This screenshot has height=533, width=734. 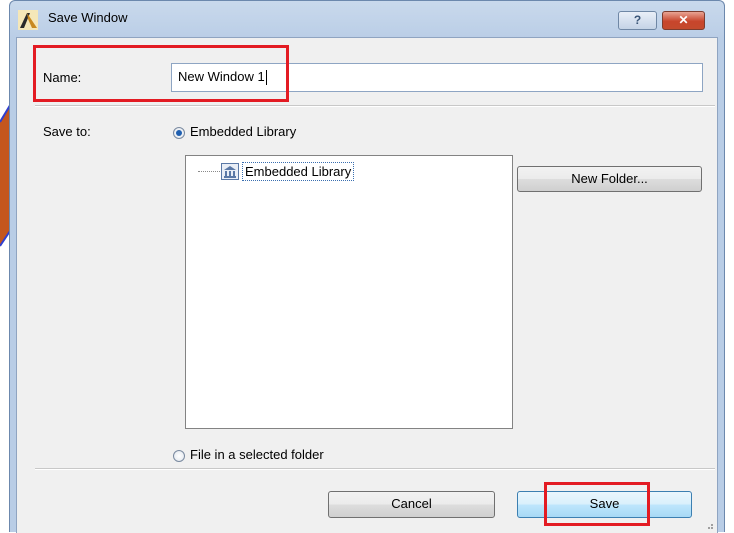 I want to click on radio-file-in-folder-label: File in a selected folder, so click(x=257, y=454).